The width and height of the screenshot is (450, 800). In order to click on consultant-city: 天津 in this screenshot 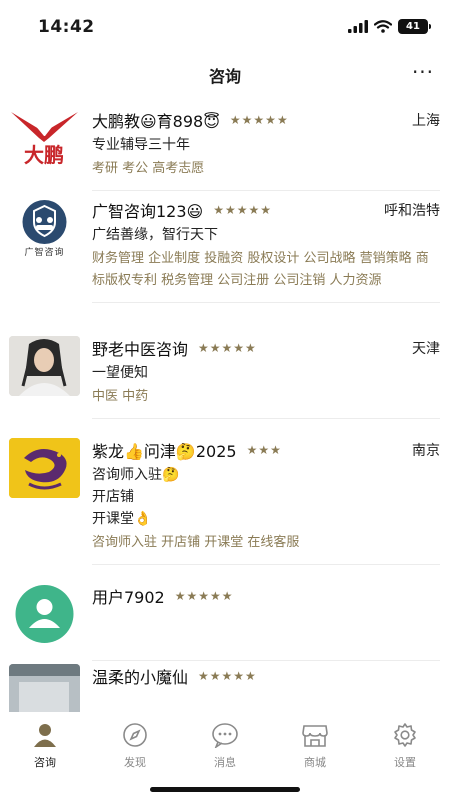, I will do `click(426, 349)`.